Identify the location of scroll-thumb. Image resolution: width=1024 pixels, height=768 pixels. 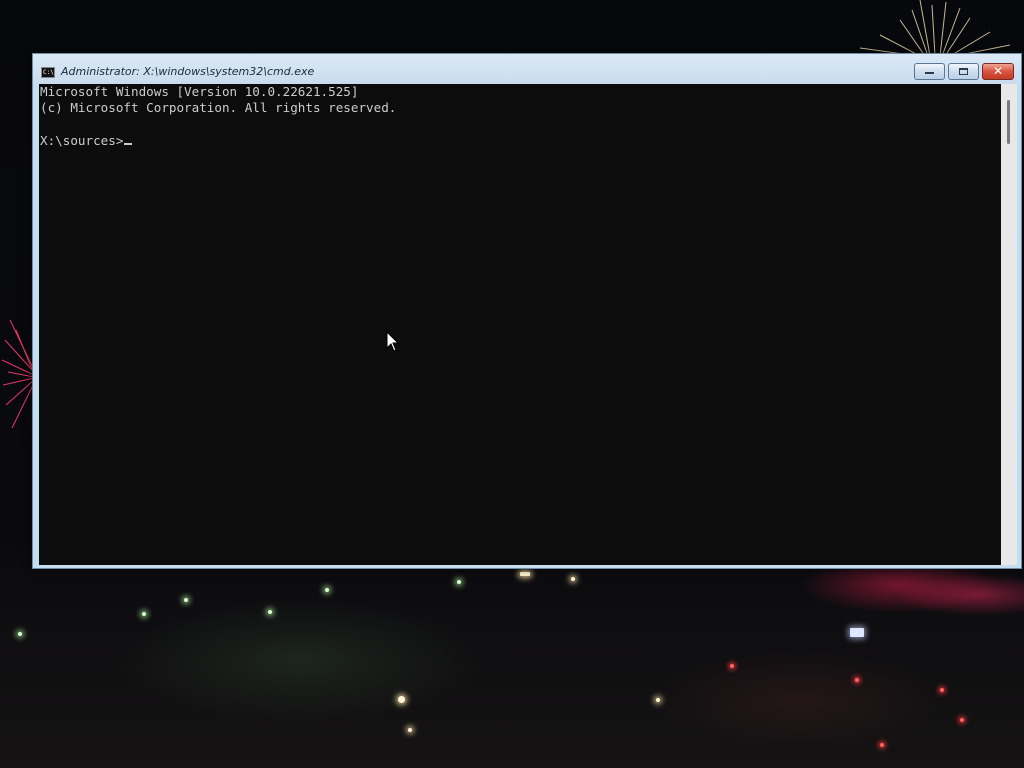
(1008, 122).